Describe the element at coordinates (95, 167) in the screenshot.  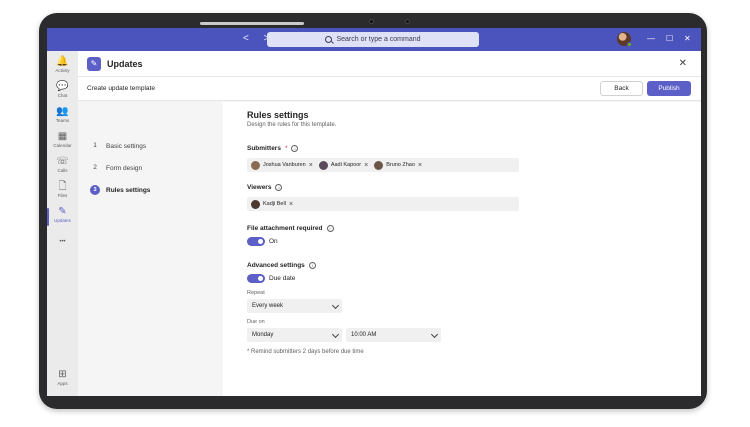
I see `step-number: 2` at that location.